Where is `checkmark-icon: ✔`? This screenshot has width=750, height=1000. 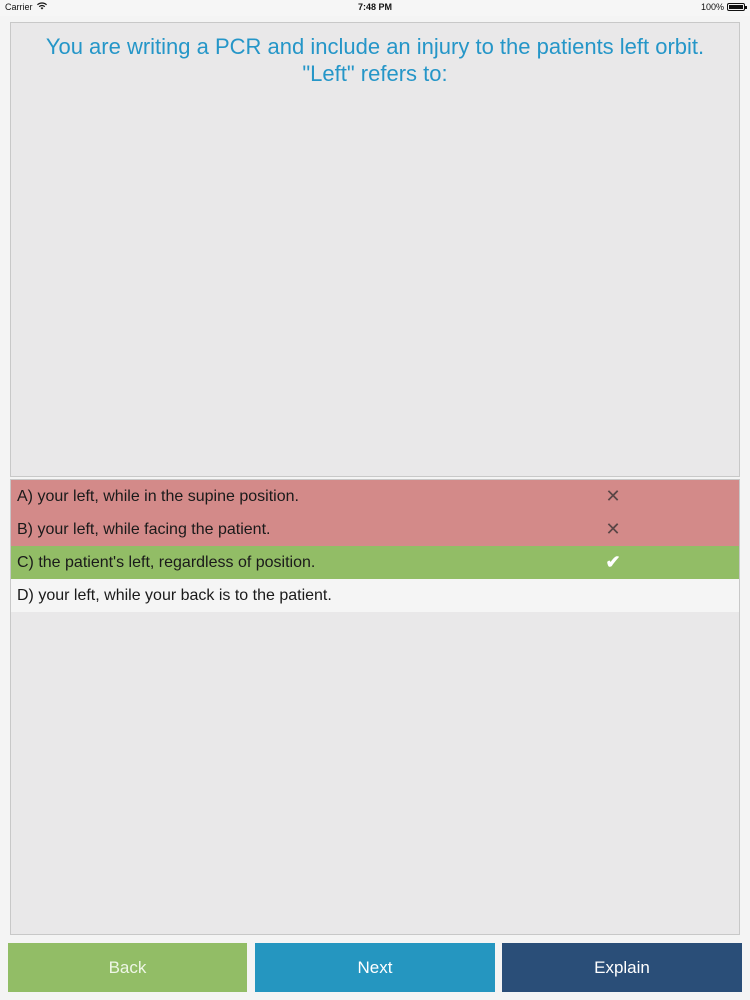
checkmark-icon: ✔ is located at coordinates (613, 562).